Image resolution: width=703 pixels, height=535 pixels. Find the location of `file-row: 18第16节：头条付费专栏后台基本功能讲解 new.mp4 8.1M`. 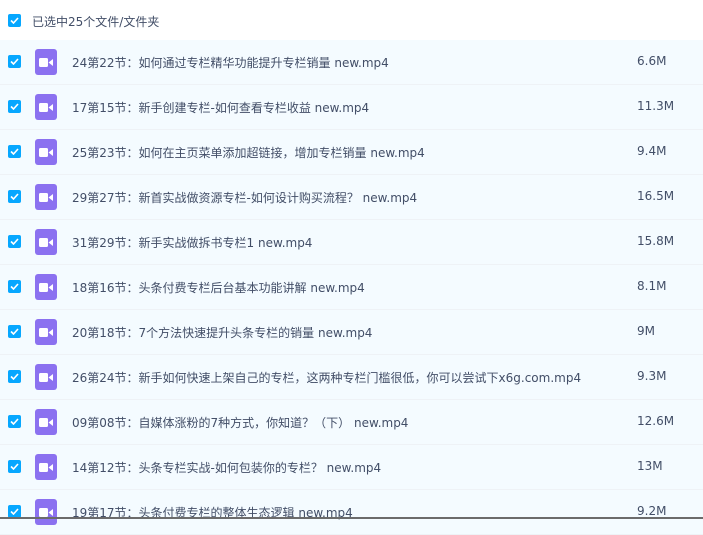

file-row: 18第16节：头条付费专栏后台基本功能讲解 new.mp4 8.1M is located at coordinates (351, 287).